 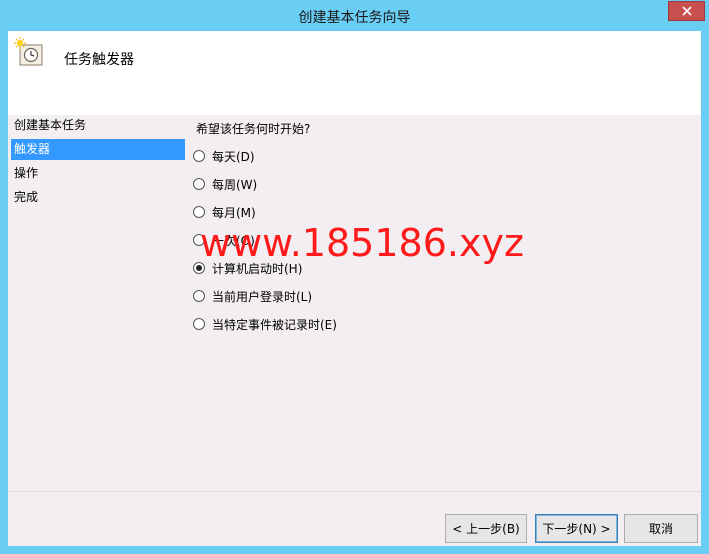 I want to click on option-event-logged-label: 当特定事件被记录时(E), so click(x=274, y=324).